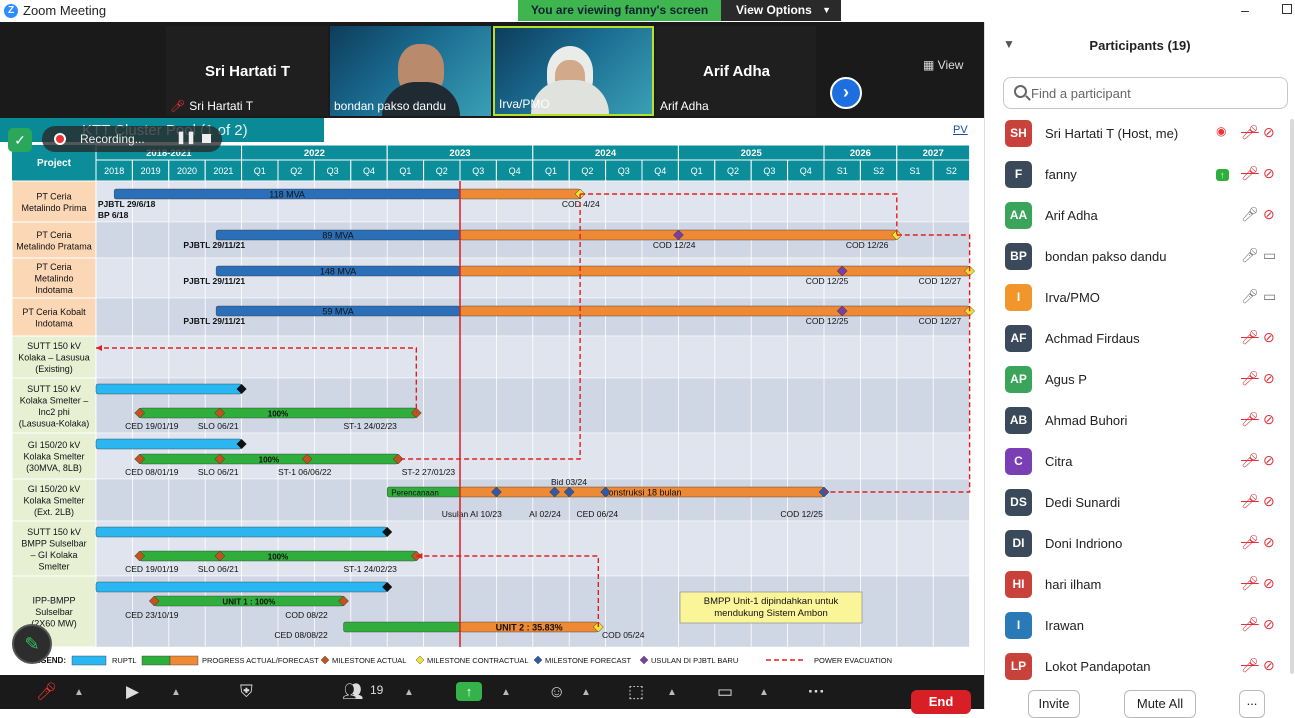 The height and width of the screenshot is (718, 1295). Describe the element at coordinates (353, 692) in the screenshot. I see `participants-icon: 👥︎` at that location.